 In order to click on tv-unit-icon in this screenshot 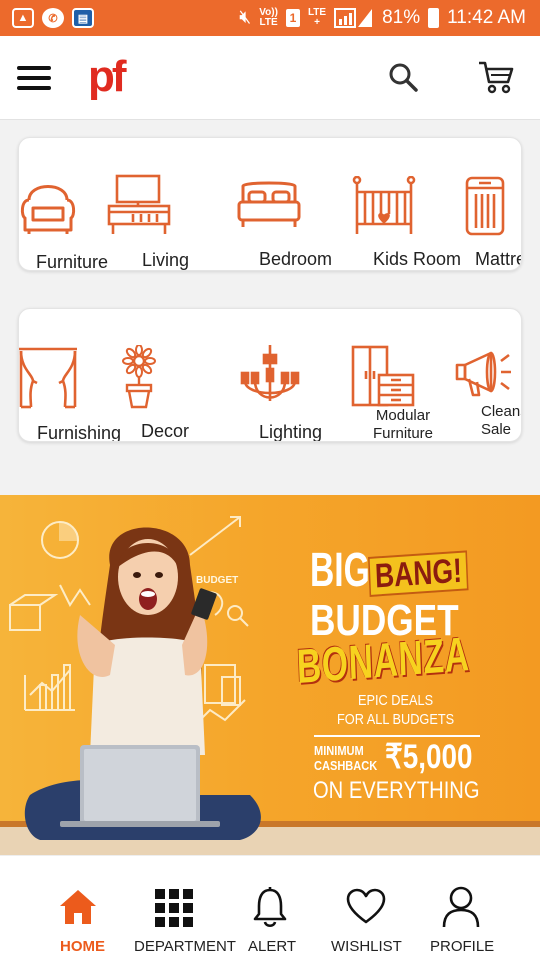, I will do `click(139, 204)`.